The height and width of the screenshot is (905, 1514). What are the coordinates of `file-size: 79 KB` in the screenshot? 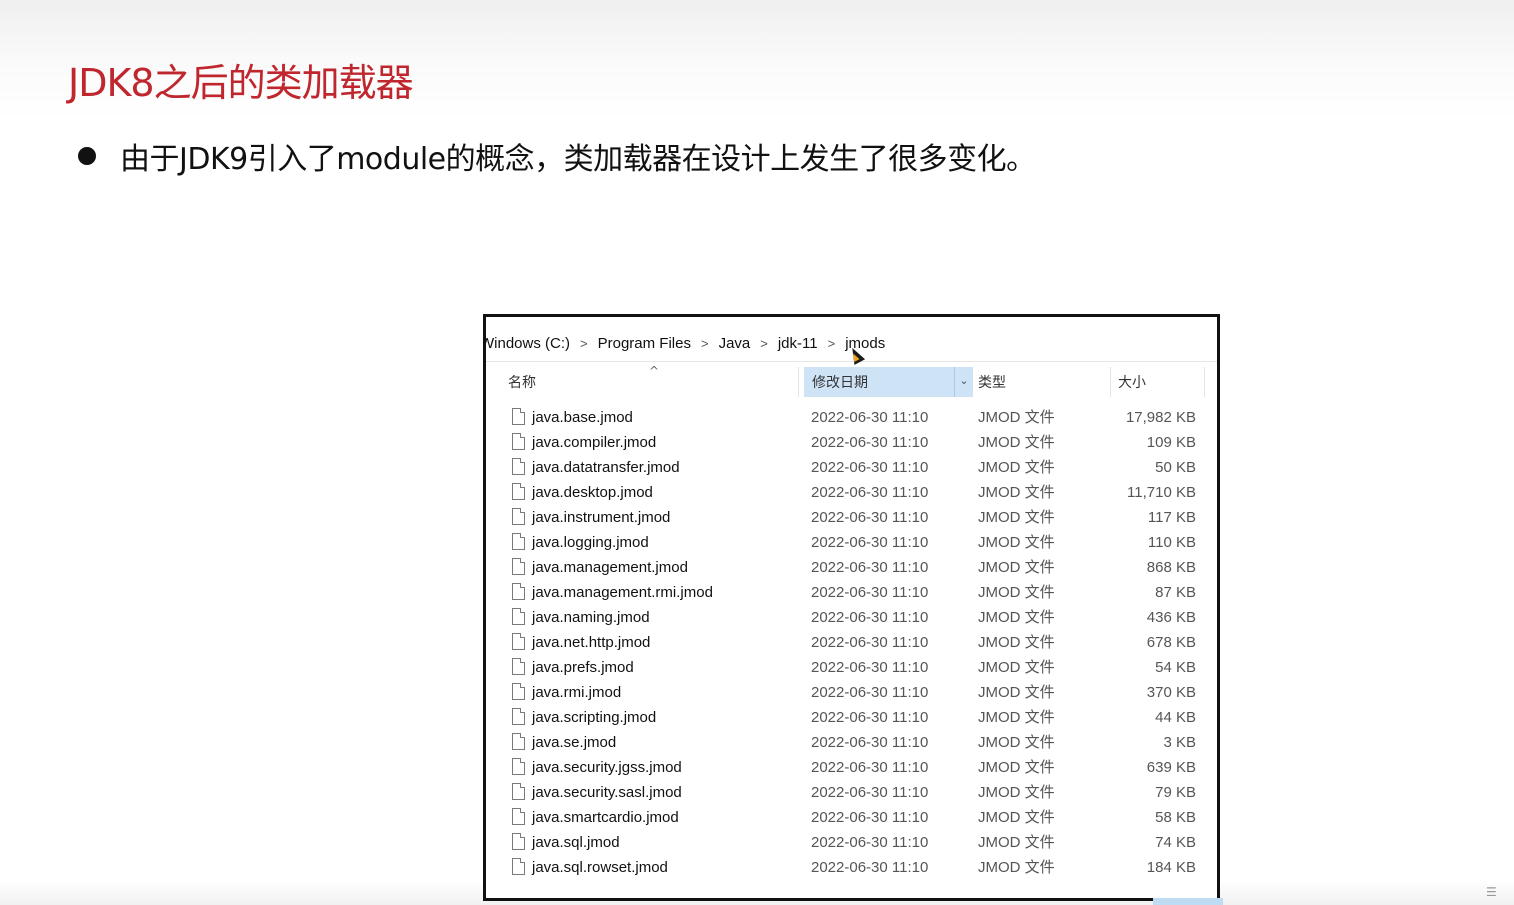 It's located at (1175, 792).